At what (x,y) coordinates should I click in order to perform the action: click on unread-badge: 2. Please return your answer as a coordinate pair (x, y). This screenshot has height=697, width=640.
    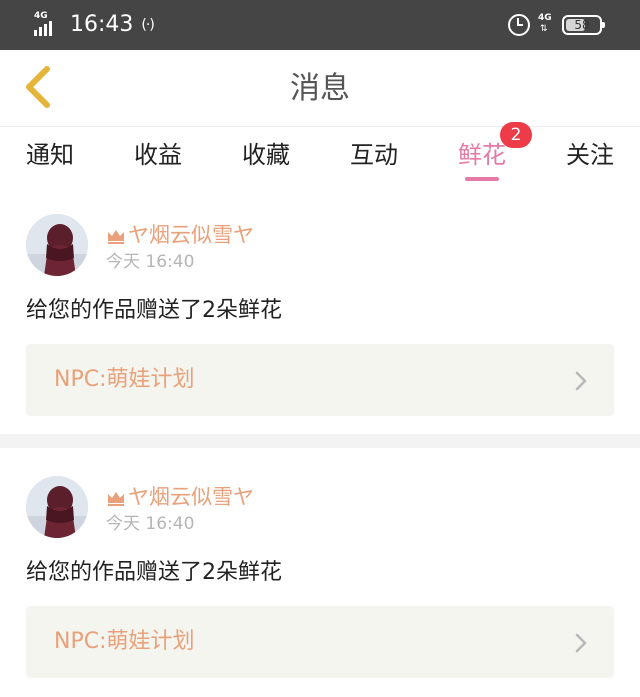
    Looking at the image, I should click on (516, 135).